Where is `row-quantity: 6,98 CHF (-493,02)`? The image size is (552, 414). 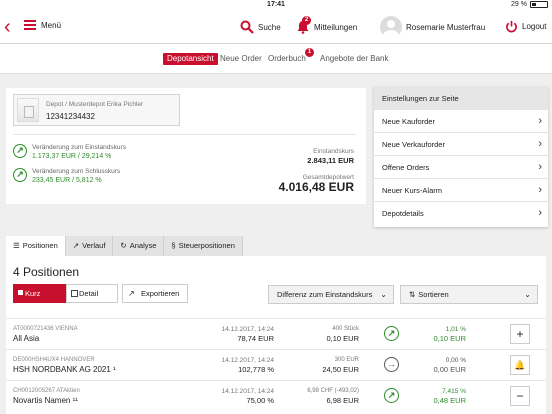
row-quantity: 6,98 CHF (-493,02) is located at coordinates (333, 391).